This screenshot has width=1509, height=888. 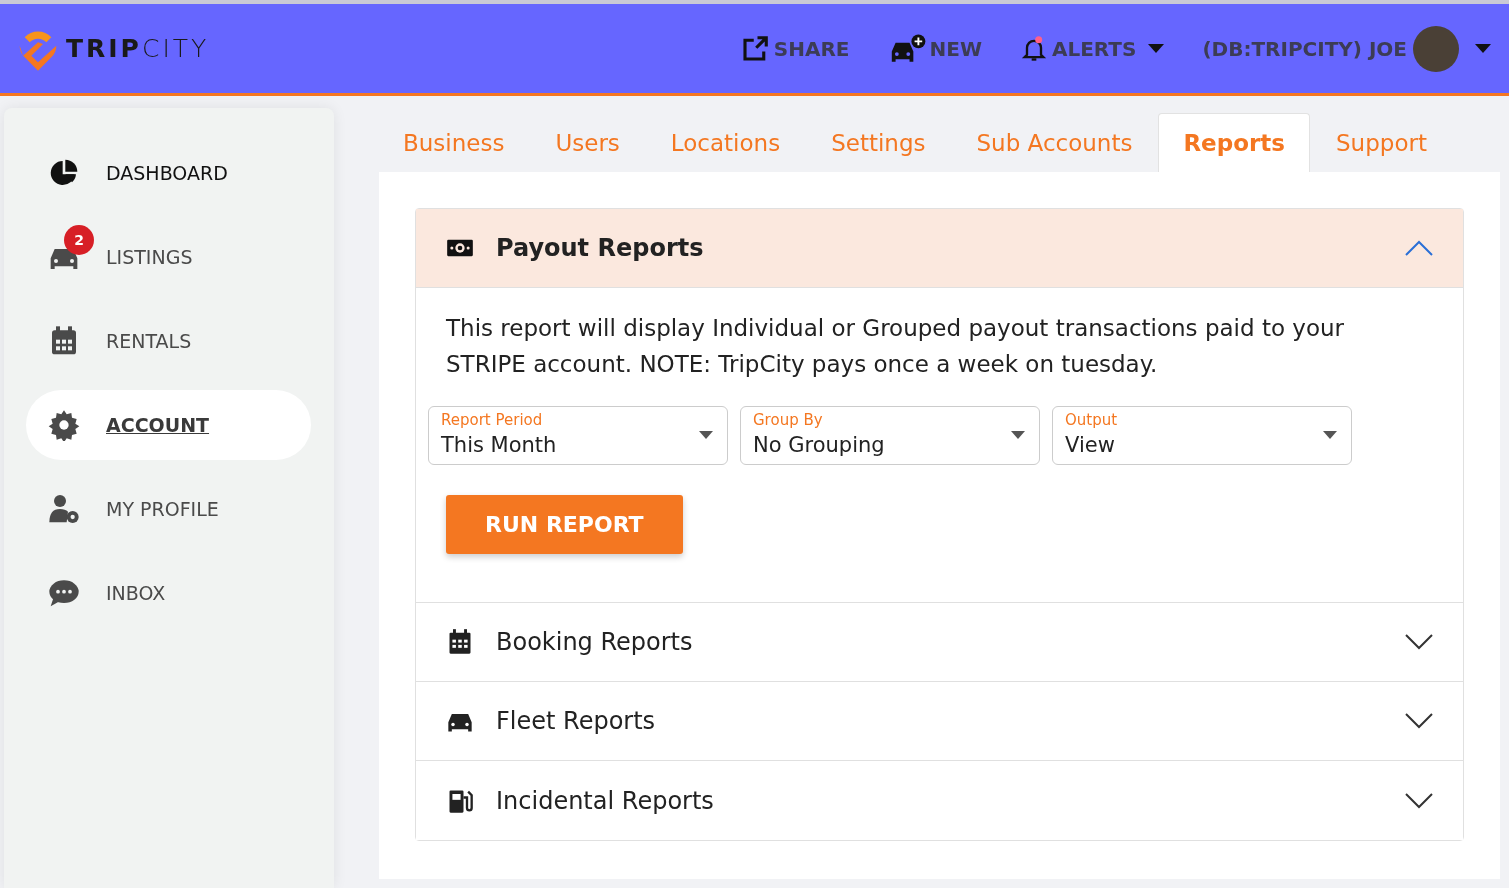 What do you see at coordinates (168, 509) in the screenshot?
I see `sidebar-item: MY PROFILE` at bounding box center [168, 509].